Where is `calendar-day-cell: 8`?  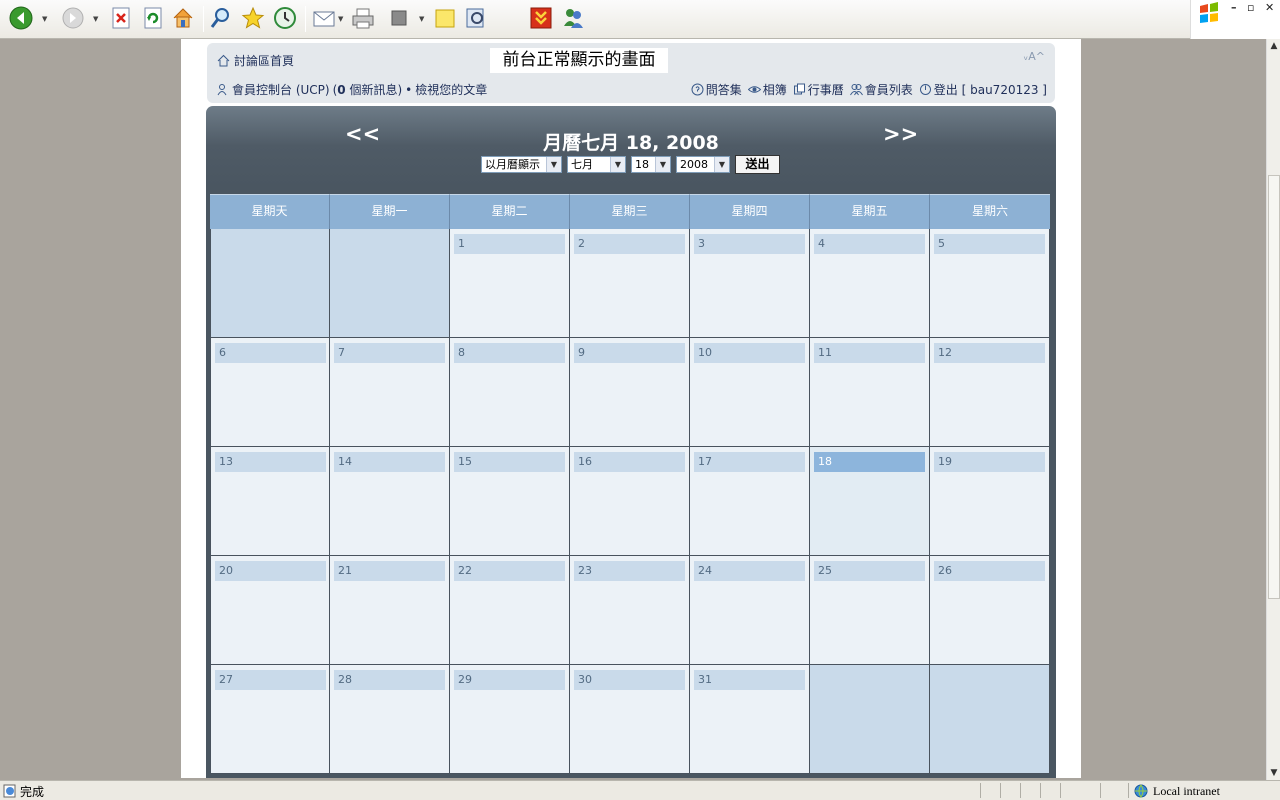
calendar-day-cell: 8 is located at coordinates (510, 392).